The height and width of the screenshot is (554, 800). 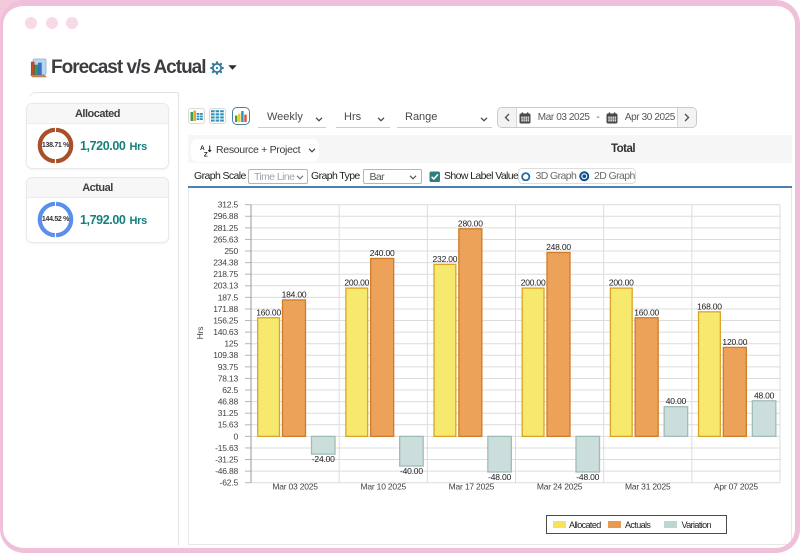 What do you see at coordinates (225, 239) in the screenshot?
I see `svg-text: 265.63` at bounding box center [225, 239].